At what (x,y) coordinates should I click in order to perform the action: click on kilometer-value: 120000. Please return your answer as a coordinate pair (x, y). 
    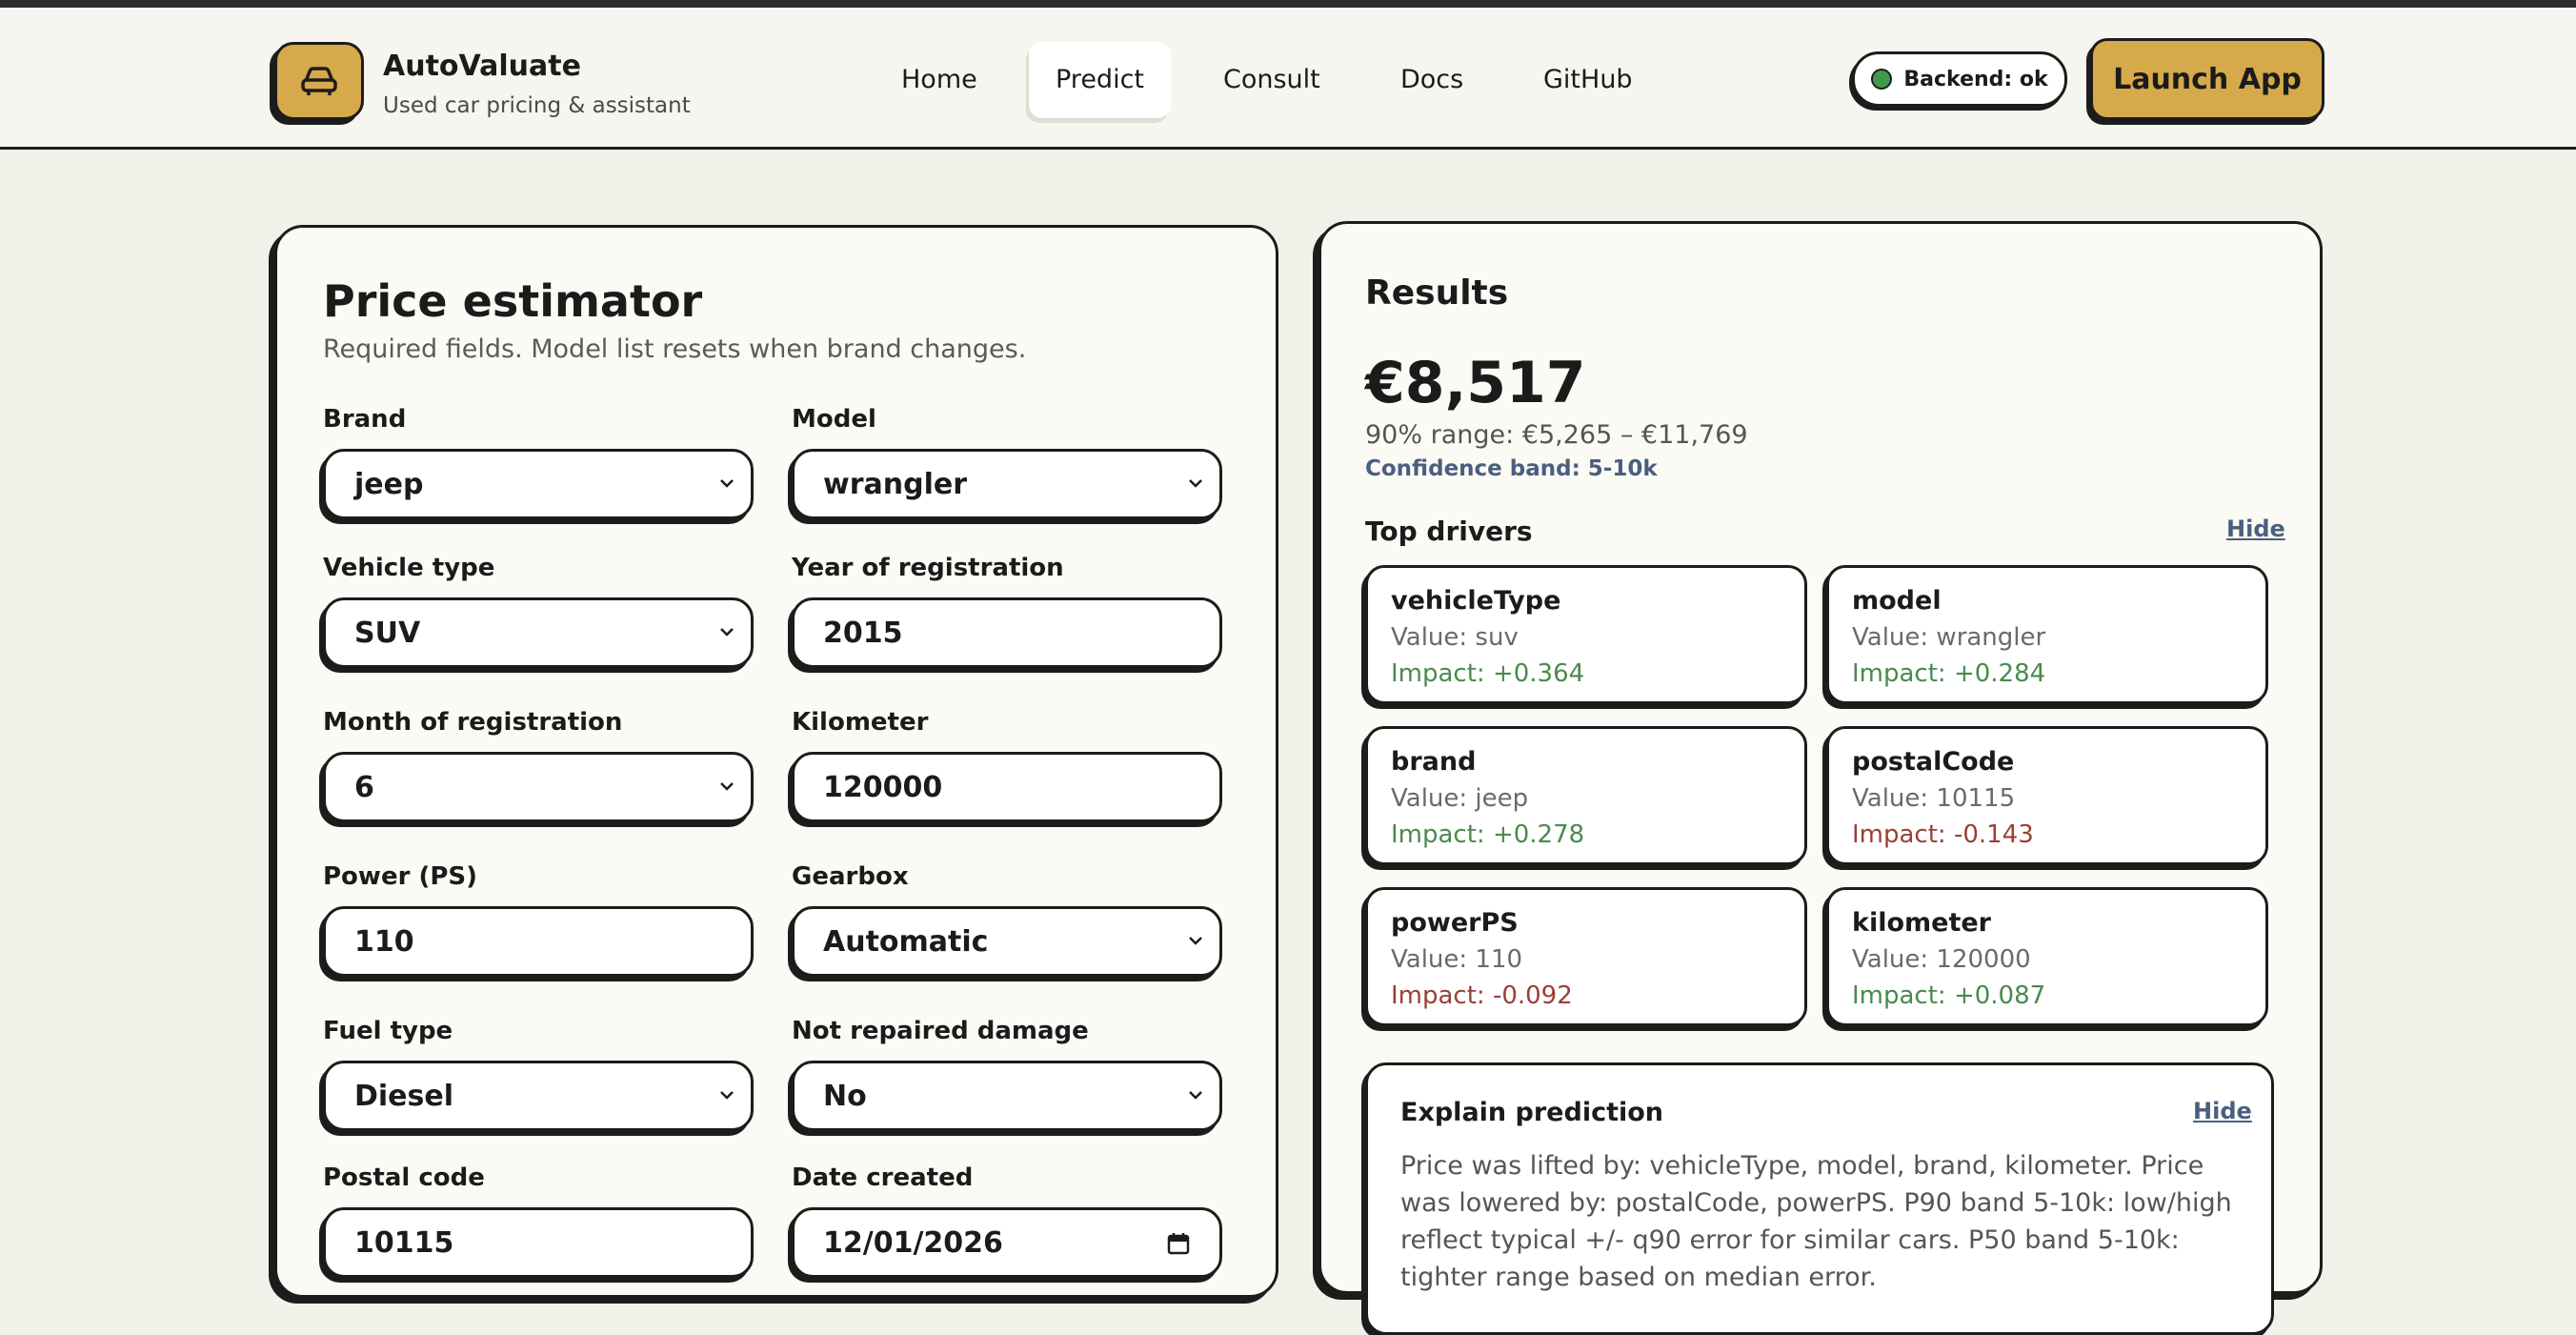
    Looking at the image, I should click on (883, 787).